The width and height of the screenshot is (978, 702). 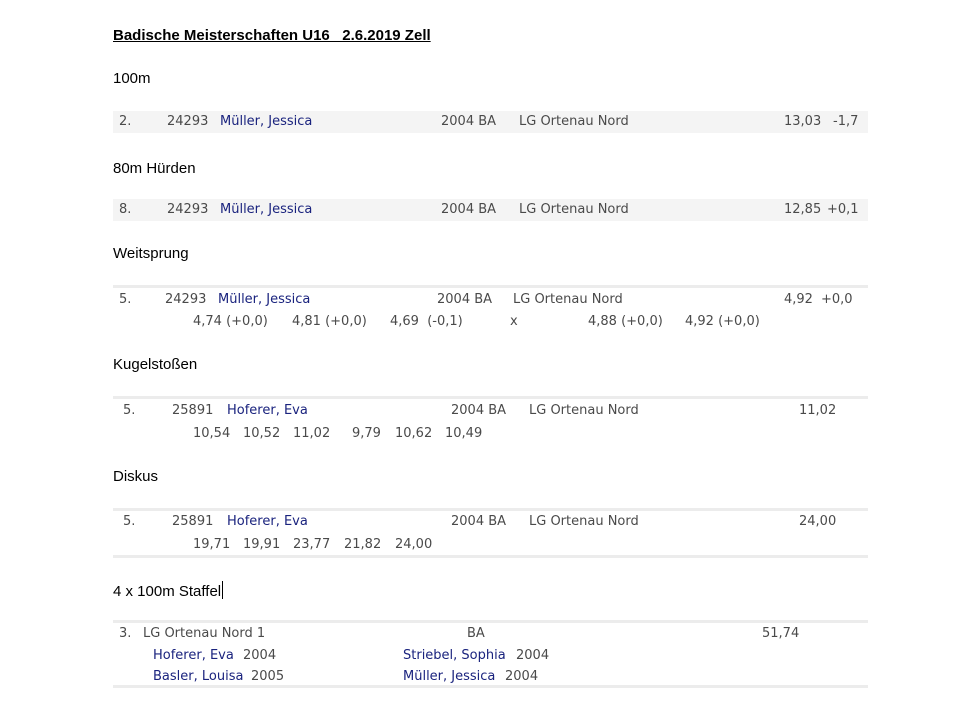 I want to click on attempt: x, so click(x=514, y=321).